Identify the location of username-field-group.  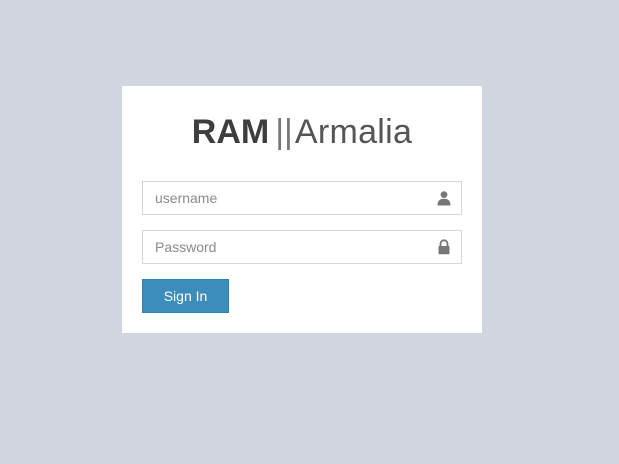
(302, 198).